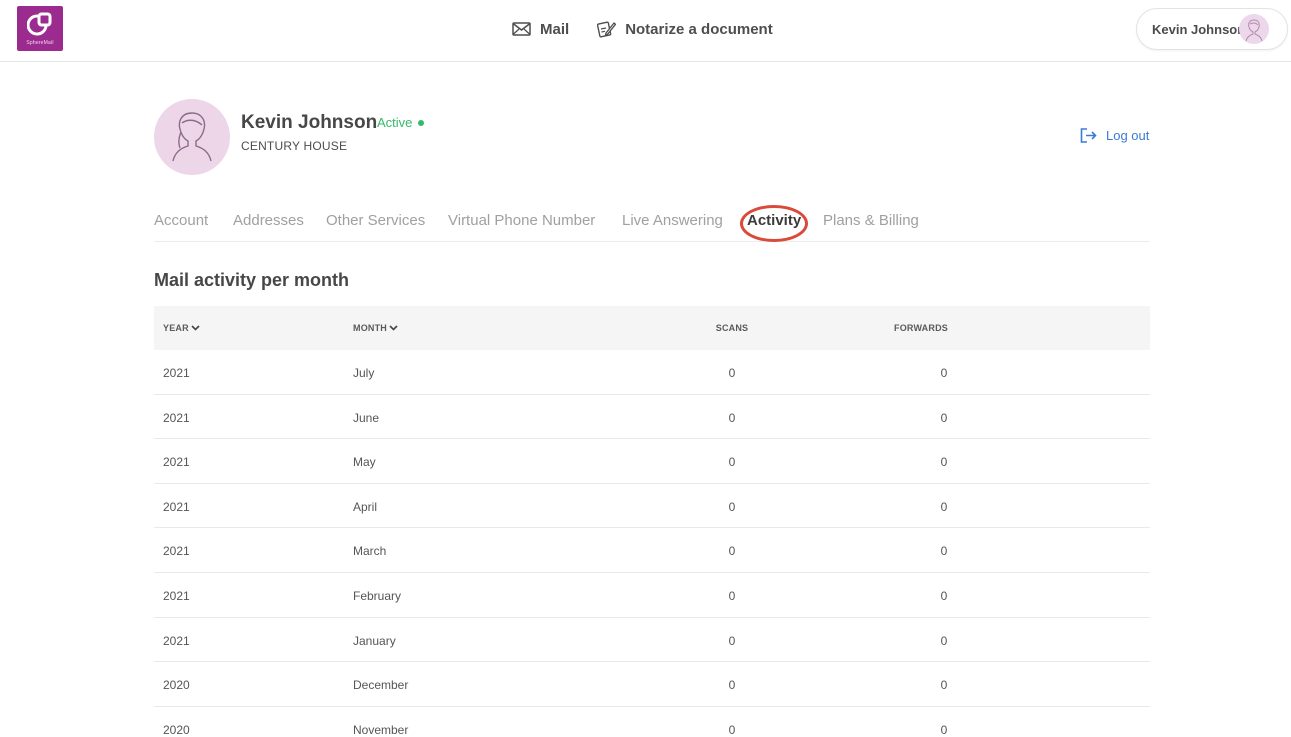 The image size is (1291, 737). What do you see at coordinates (652, 372) in the screenshot?
I see `table-row: 2021 July 0 0` at bounding box center [652, 372].